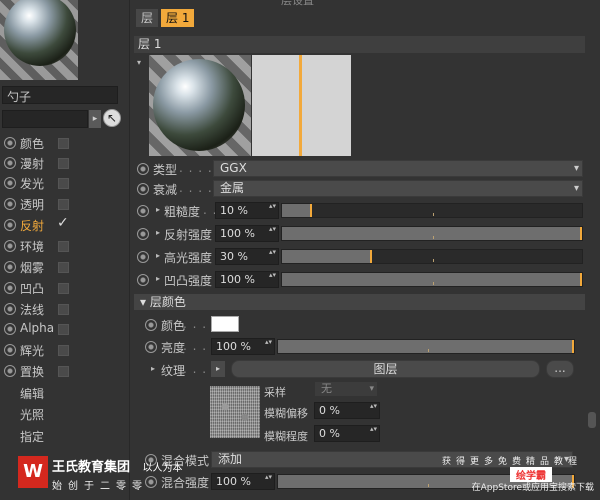  Describe the element at coordinates (60, 95) in the screenshot. I see `material-name-field: 勺子` at that location.